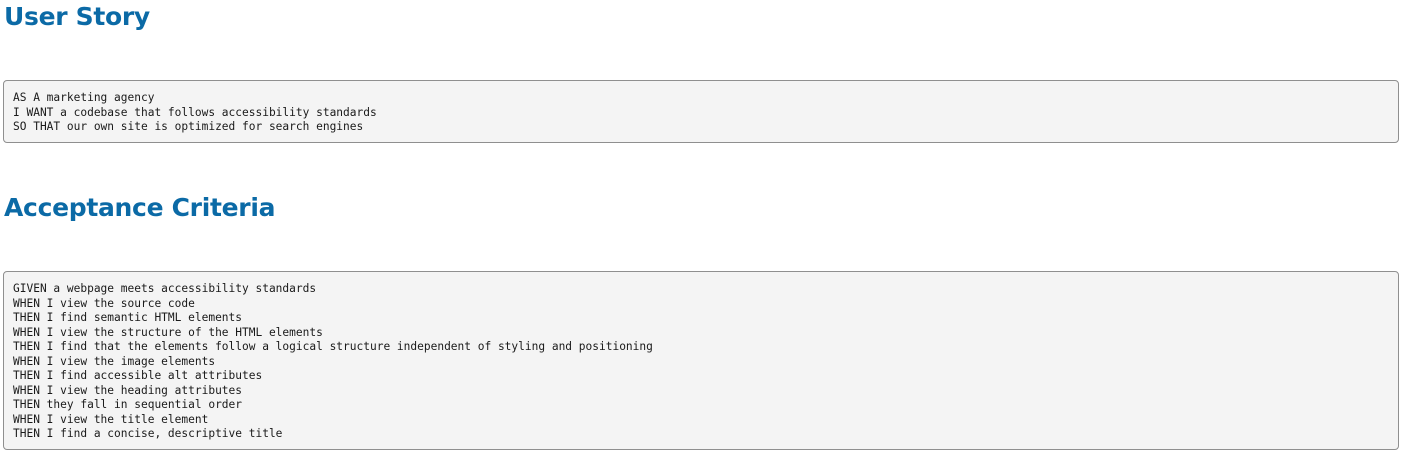  What do you see at coordinates (128, 317) in the screenshot?
I see `code-line: THEN I find semantic HTML elements` at bounding box center [128, 317].